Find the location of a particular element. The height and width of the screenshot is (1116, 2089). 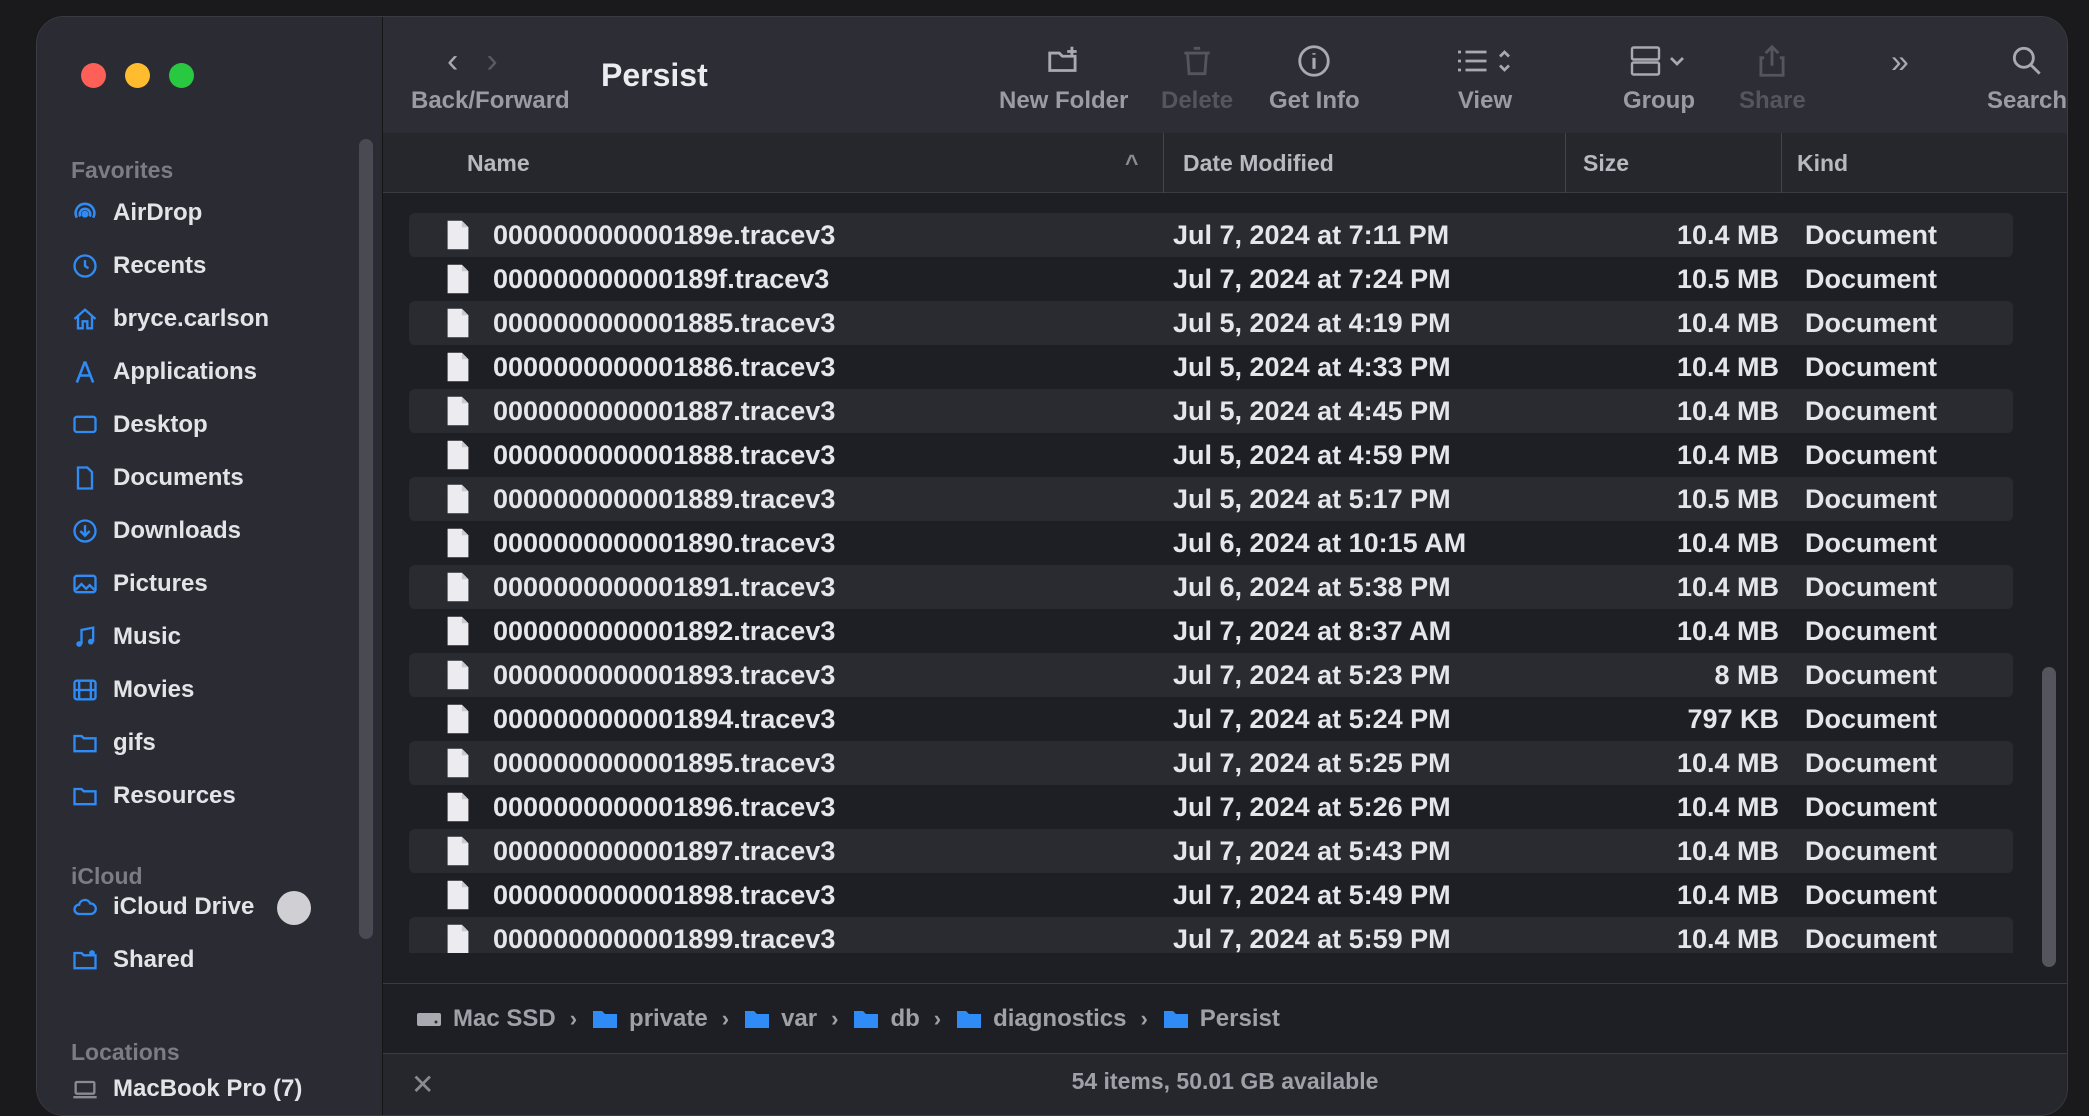

path-item-private: private is located at coordinates (649, 1019).